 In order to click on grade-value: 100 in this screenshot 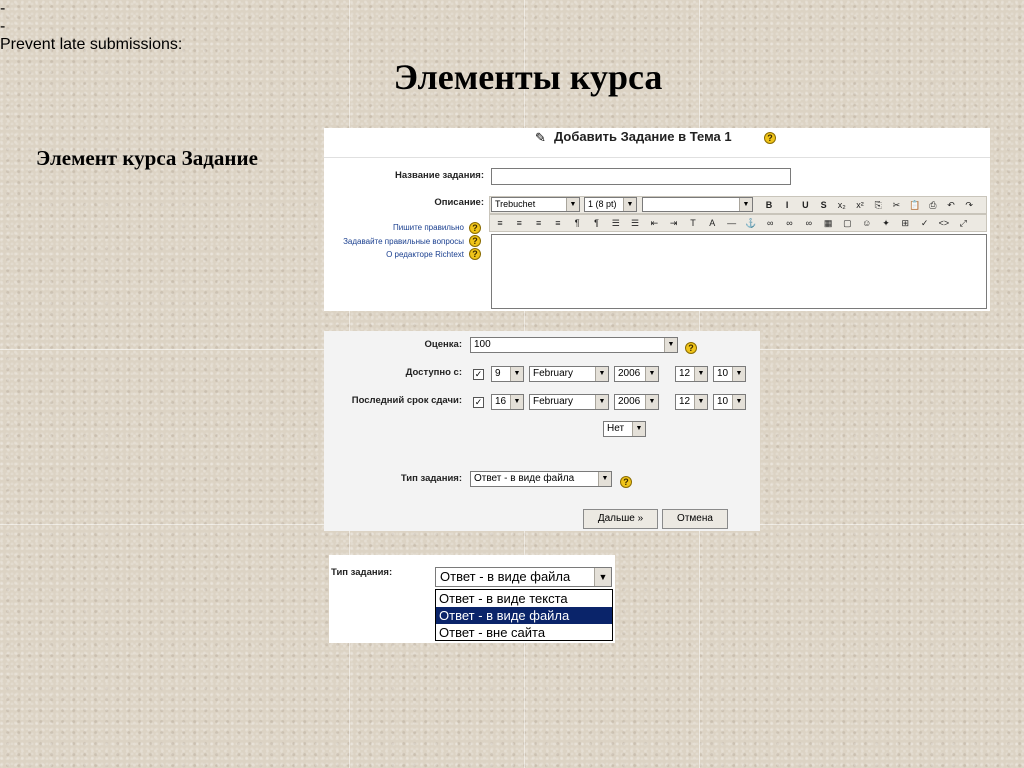, I will do `click(482, 344)`.